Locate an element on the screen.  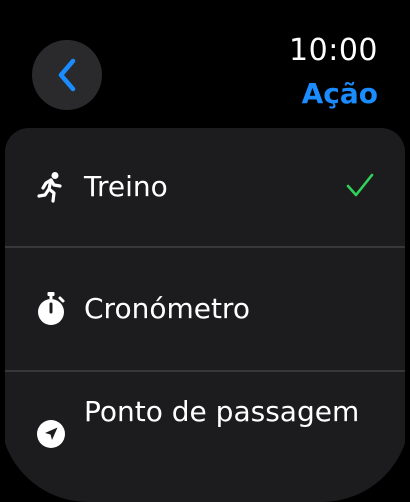
list-item-label: Ponto de passagem is located at coordinates (222, 411).